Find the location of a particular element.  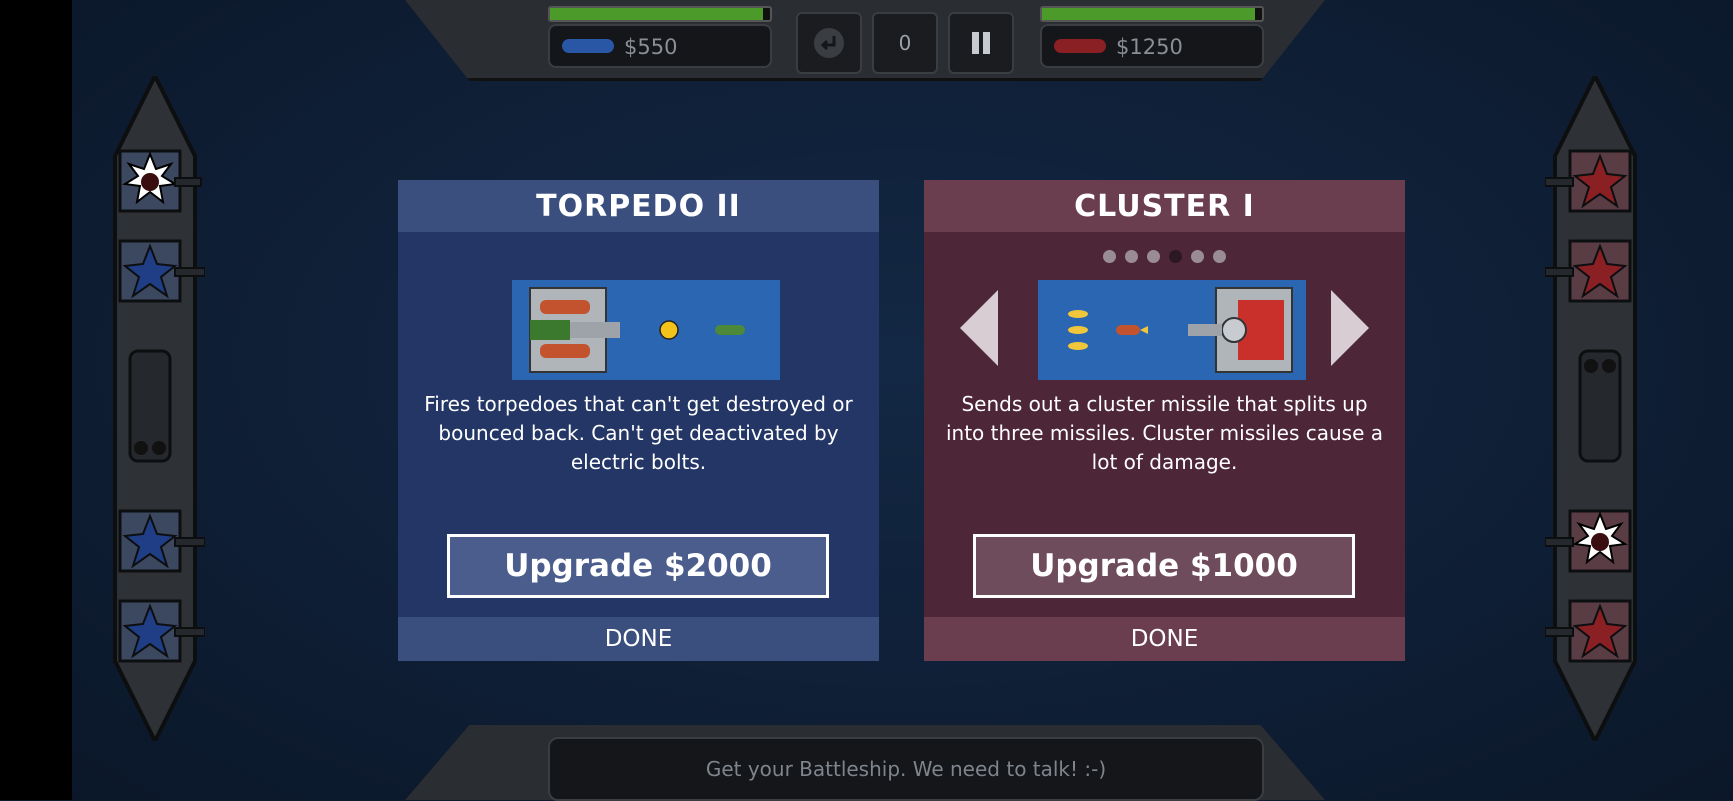

pause-button is located at coordinates (981, 43).